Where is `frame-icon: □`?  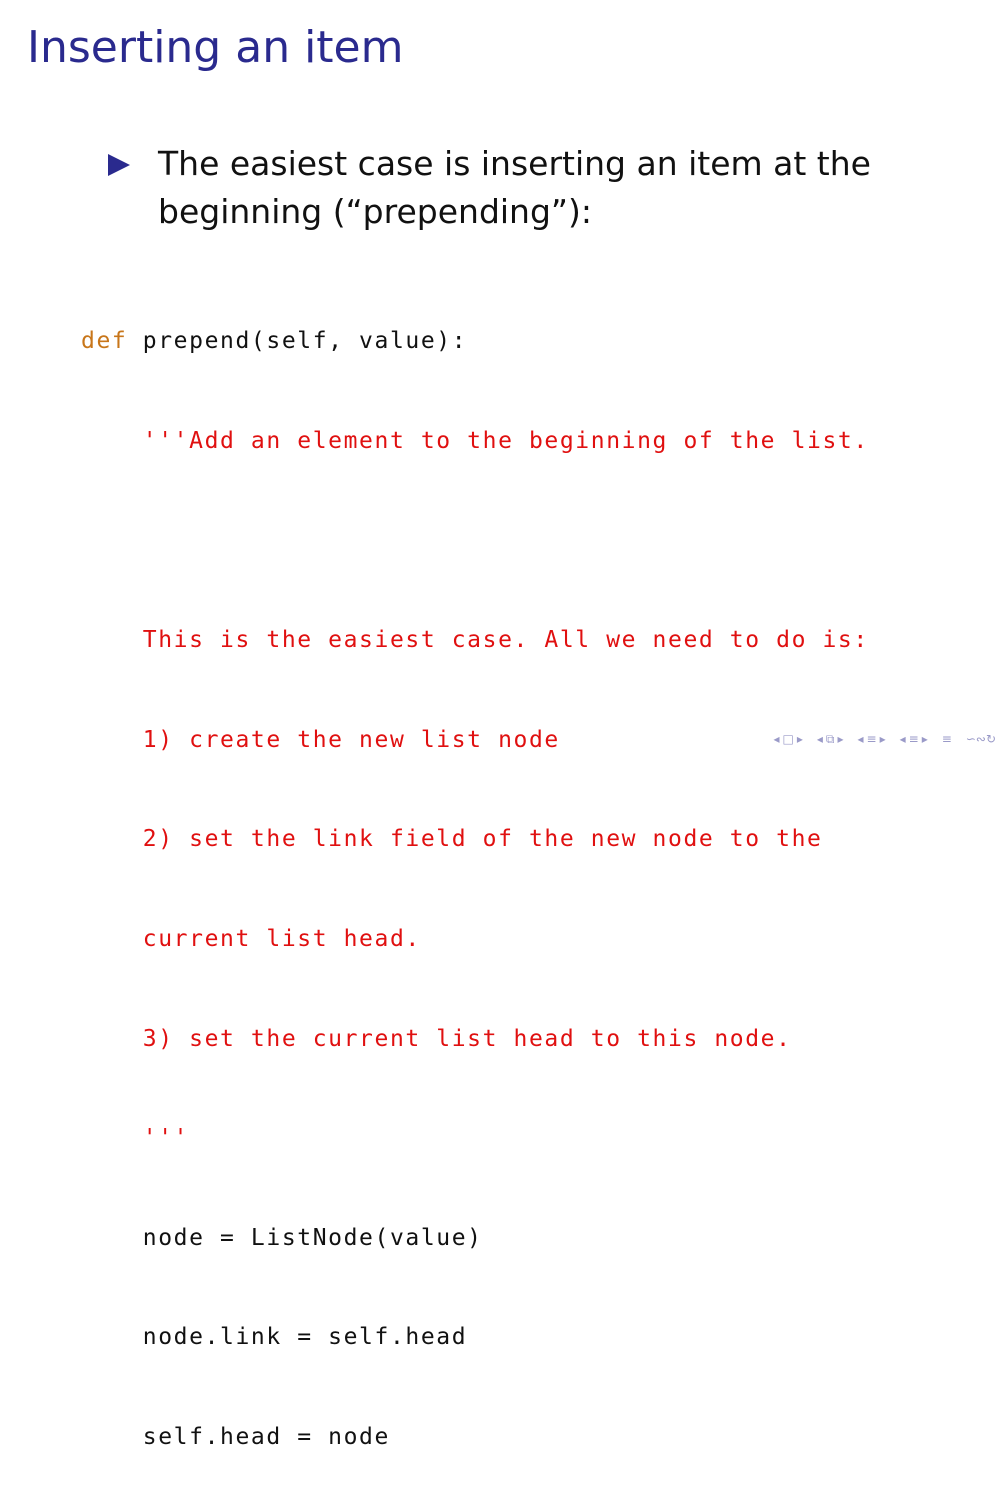
frame-icon: □ is located at coordinates (788, 739).